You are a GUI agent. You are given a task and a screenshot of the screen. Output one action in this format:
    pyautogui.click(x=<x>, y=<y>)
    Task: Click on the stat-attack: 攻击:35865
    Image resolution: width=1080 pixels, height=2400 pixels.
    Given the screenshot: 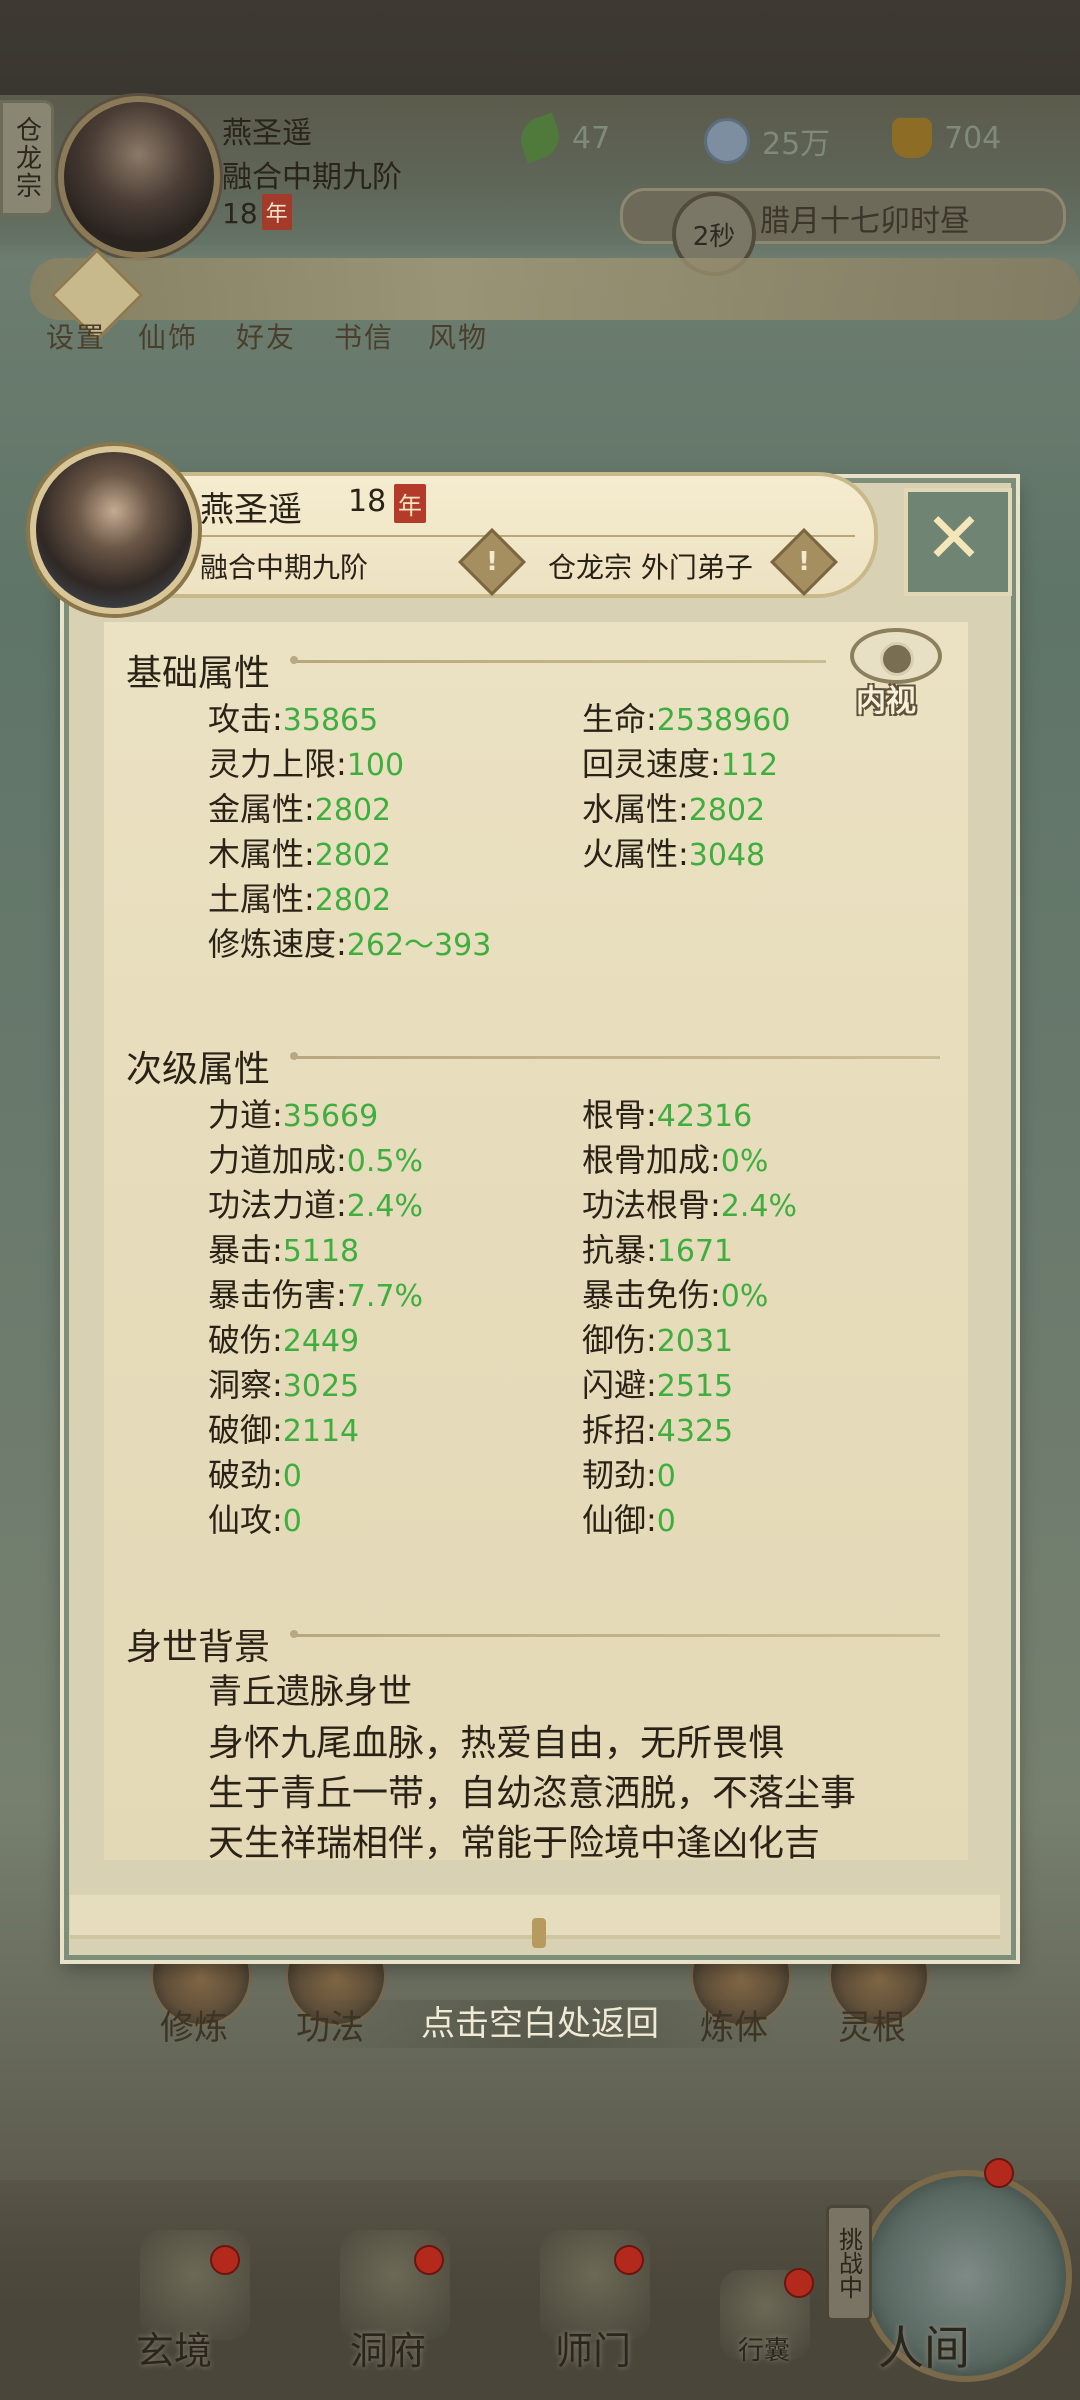 What is the action you would take?
    pyautogui.click(x=293, y=719)
    